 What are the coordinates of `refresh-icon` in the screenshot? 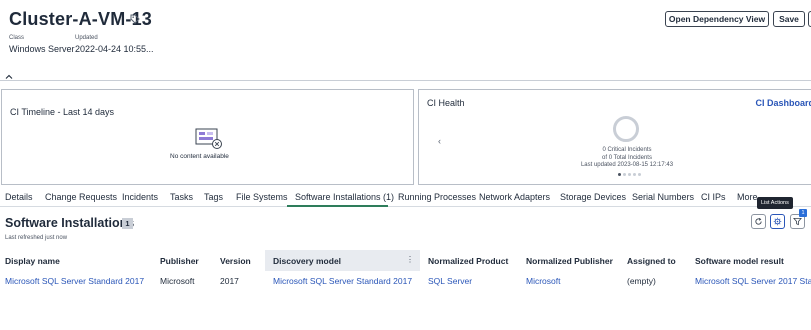 It's located at (758, 221).